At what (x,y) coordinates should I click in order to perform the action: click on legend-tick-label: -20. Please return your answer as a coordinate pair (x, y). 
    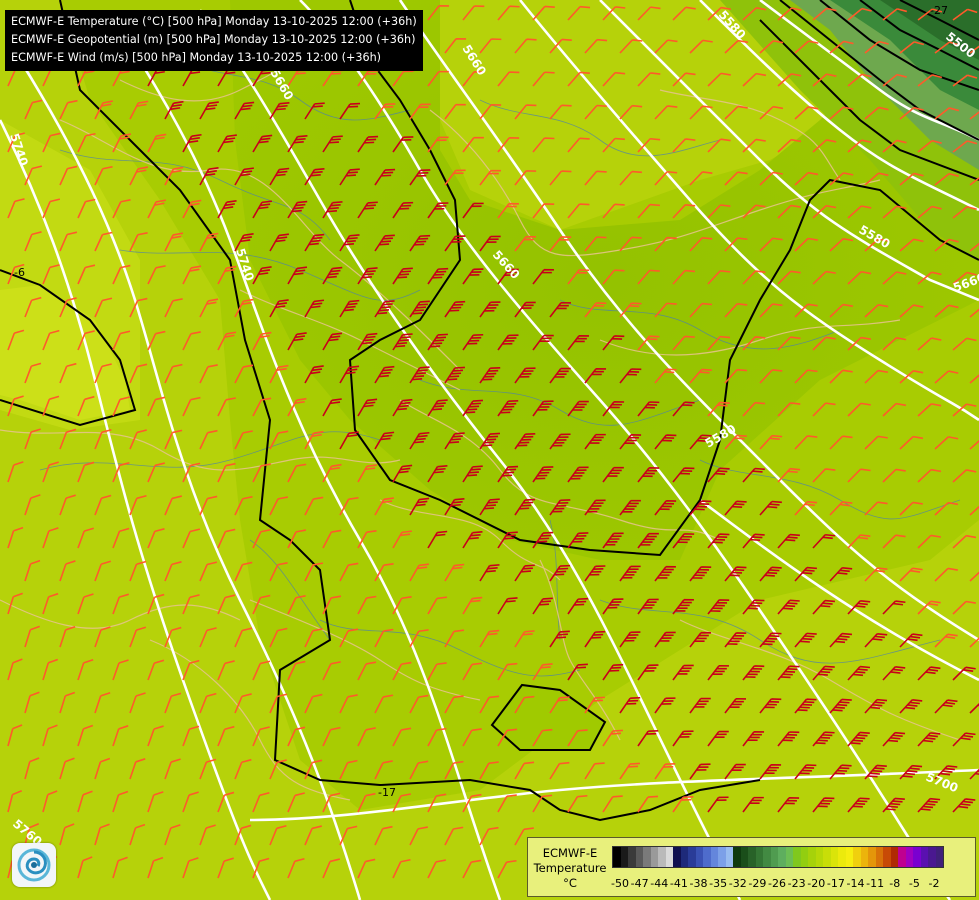
    Looking at the image, I should click on (816, 883).